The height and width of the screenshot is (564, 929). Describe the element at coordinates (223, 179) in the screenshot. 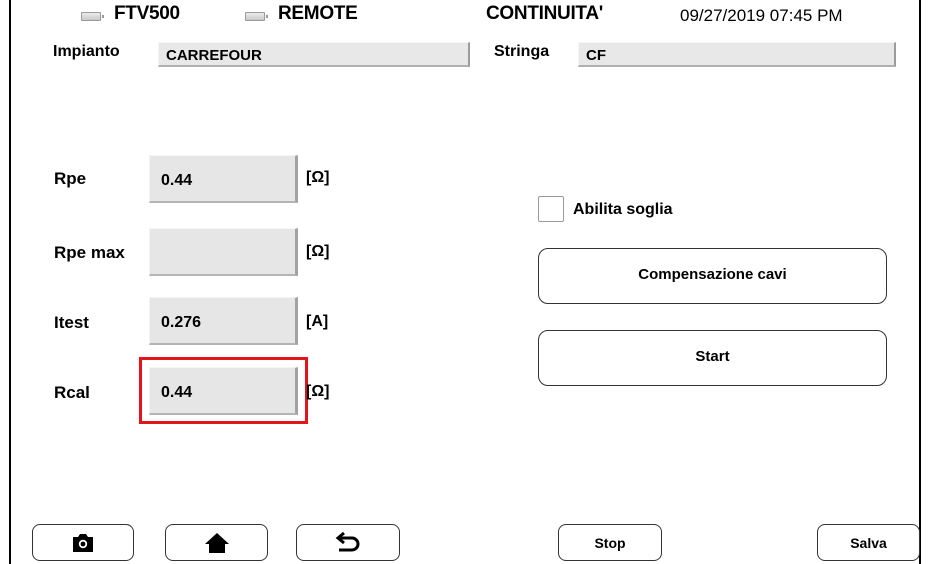

I see `rpe-value-box: 0.44` at that location.